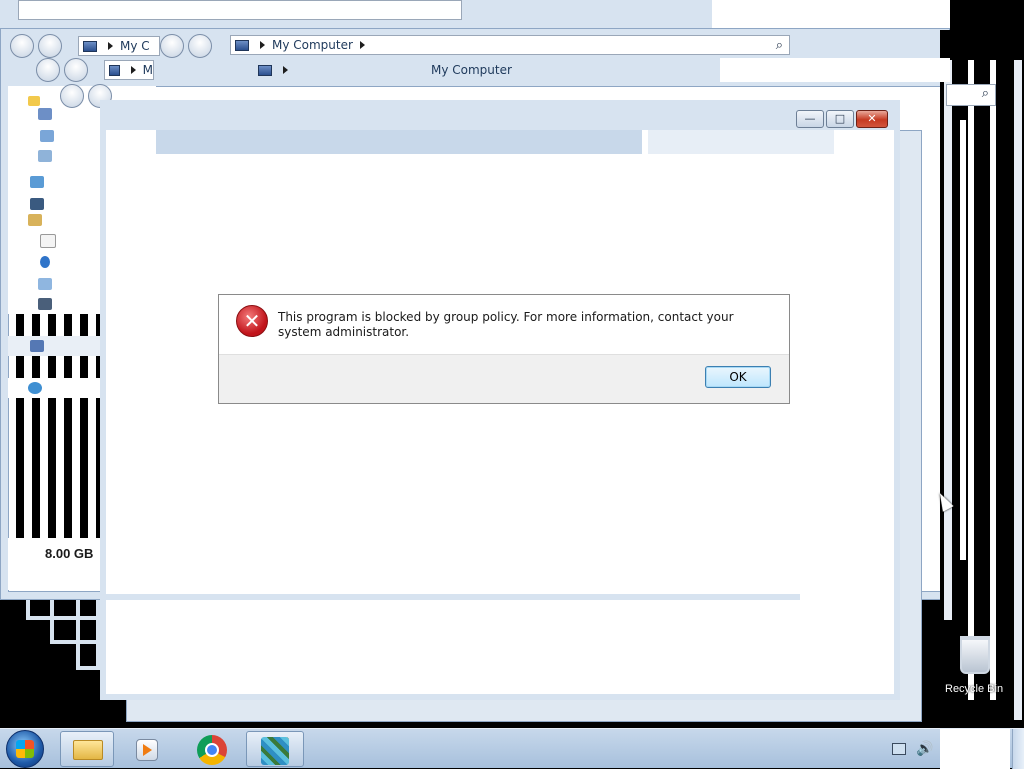  What do you see at coordinates (840, 119) in the screenshot?
I see `maximize-button: □` at bounding box center [840, 119].